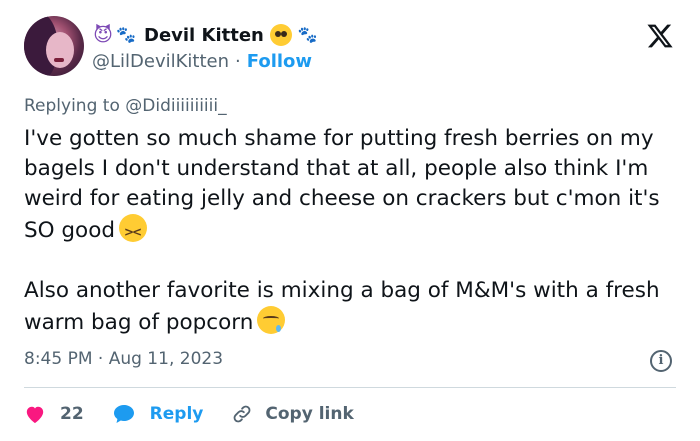 This screenshot has height=441, width=700. I want to click on like-button: 22, so click(54, 414).